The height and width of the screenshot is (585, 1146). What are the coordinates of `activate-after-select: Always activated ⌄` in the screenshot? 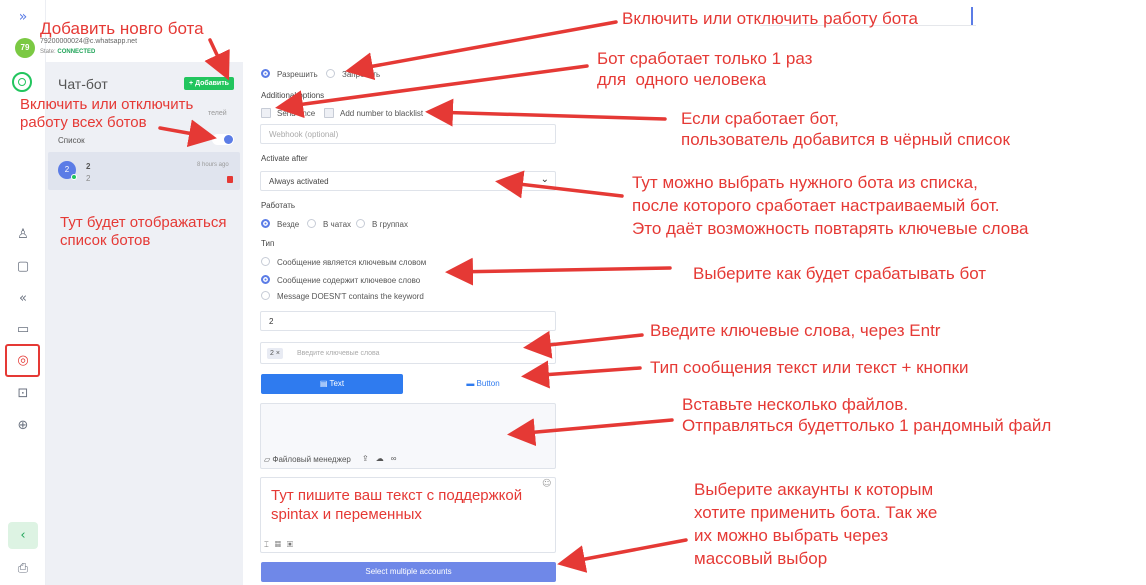 It's located at (408, 181).